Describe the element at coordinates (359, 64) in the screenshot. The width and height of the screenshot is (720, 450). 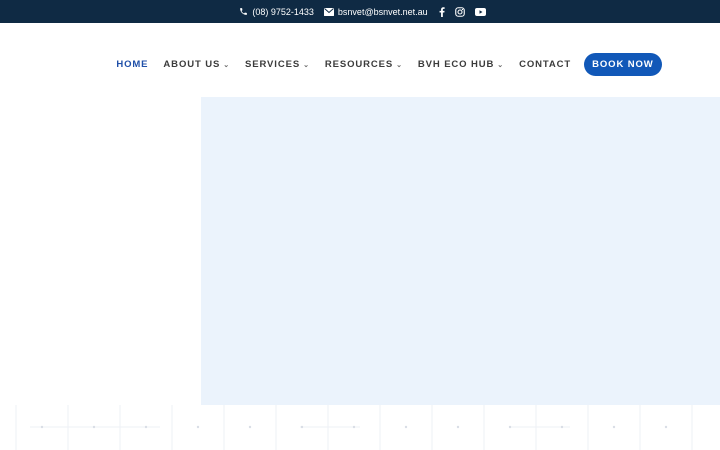
I see `nav-item-label: RESOURCES` at that location.